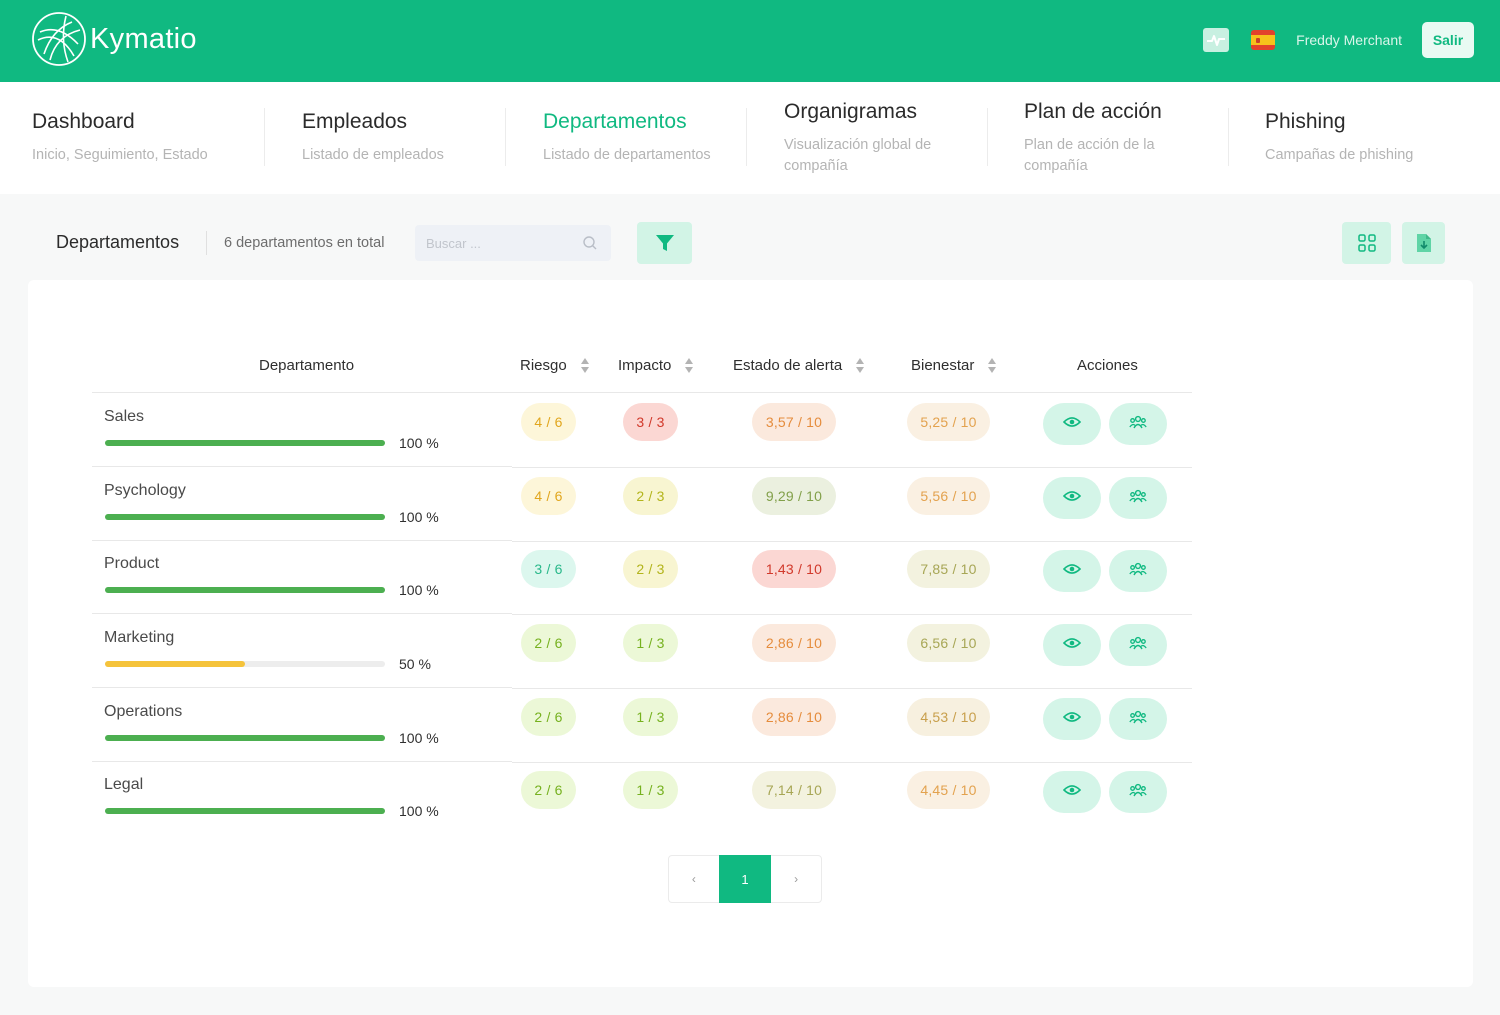  I want to click on bienestar-badge: 5,56 / 10, so click(948, 496).